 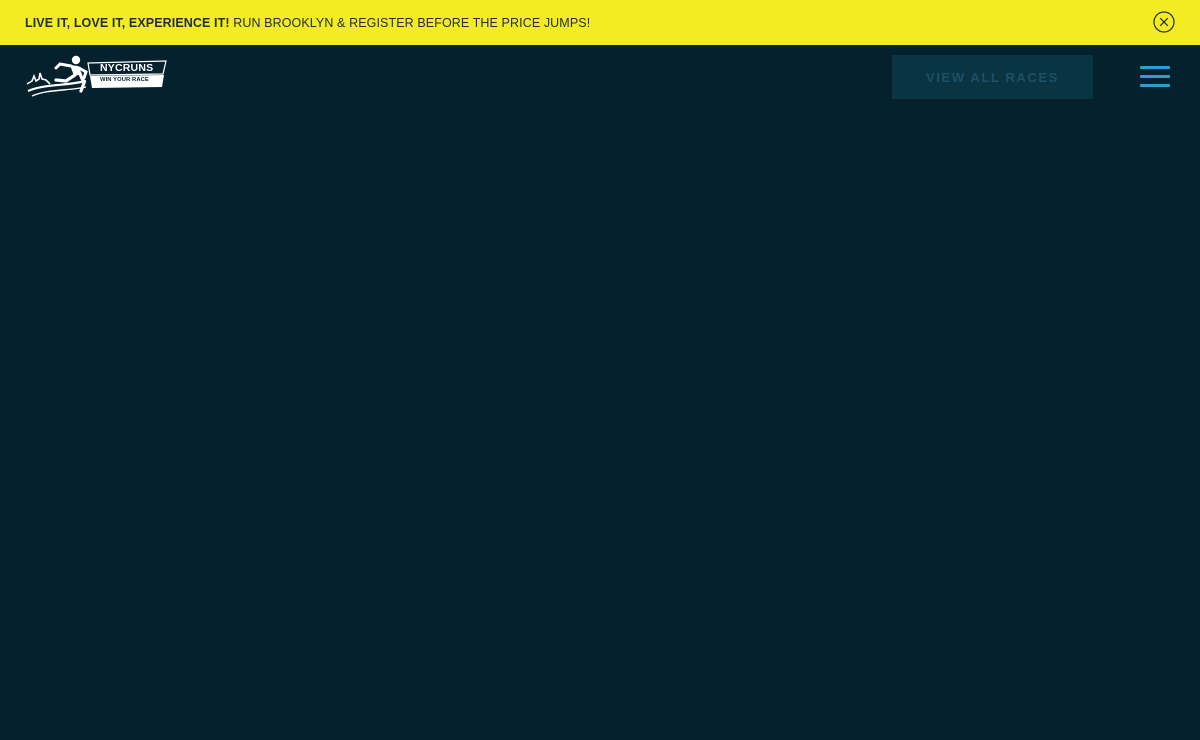 I want to click on menu-line-bottom, so click(x=1155, y=85).